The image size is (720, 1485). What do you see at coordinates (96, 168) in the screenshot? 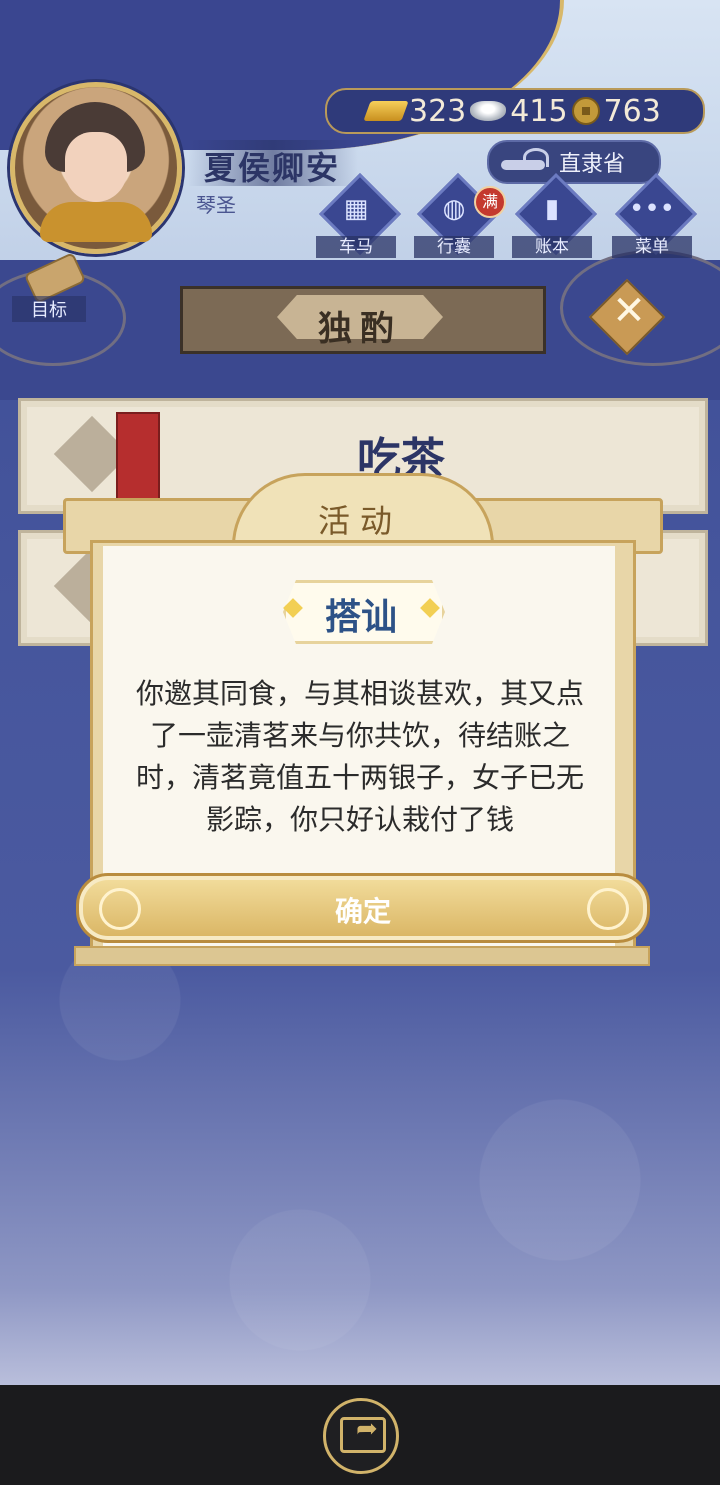
I see `player-avatar` at bounding box center [96, 168].